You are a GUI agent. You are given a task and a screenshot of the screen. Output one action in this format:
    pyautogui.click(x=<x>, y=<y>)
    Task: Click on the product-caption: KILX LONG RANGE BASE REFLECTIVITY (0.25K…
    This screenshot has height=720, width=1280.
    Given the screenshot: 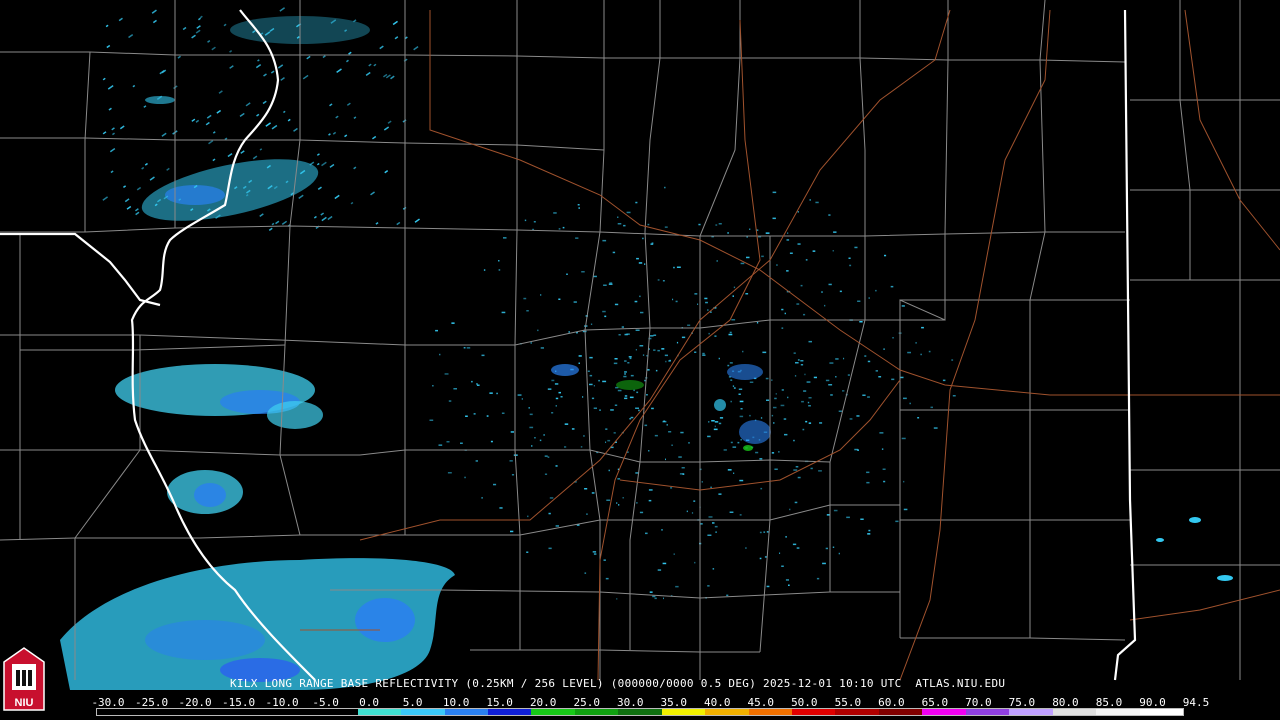 What is the action you would take?
    pyautogui.click(x=618, y=683)
    